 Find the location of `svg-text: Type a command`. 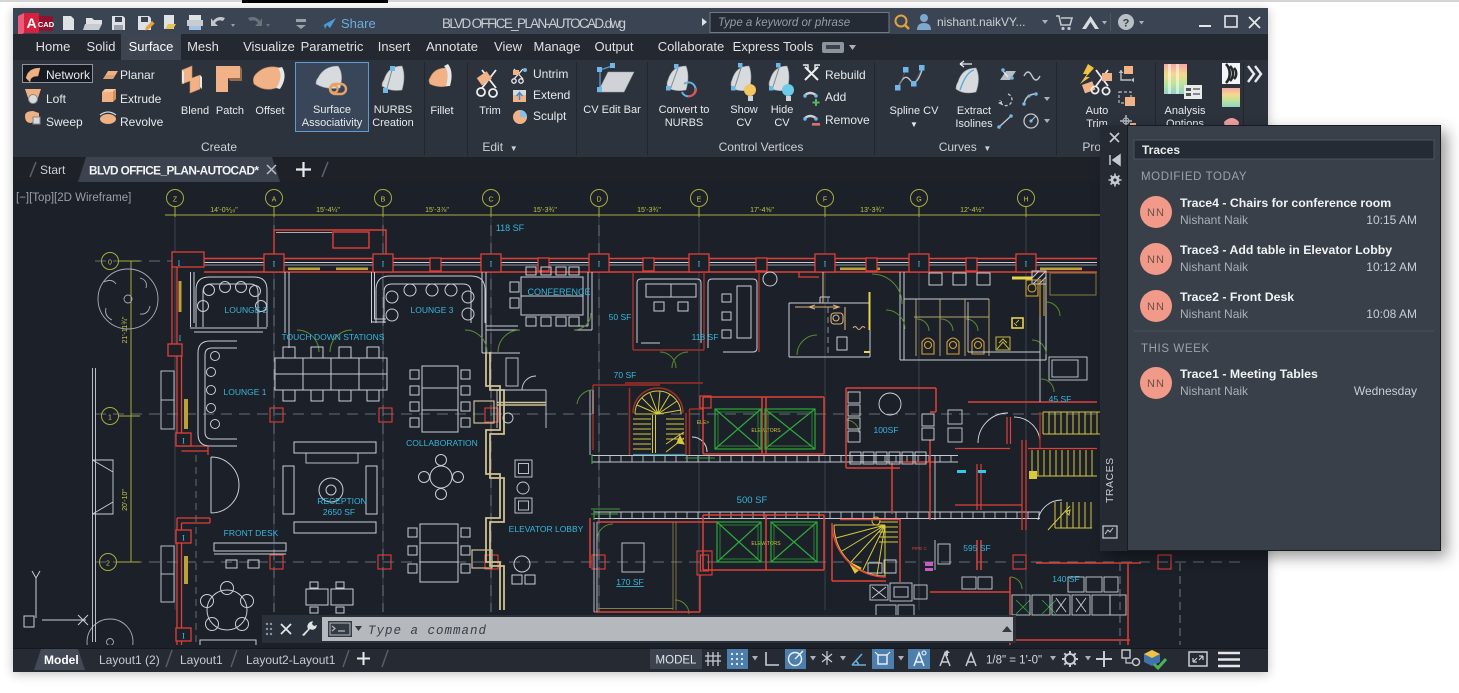

svg-text: Type a command is located at coordinates (427, 631).